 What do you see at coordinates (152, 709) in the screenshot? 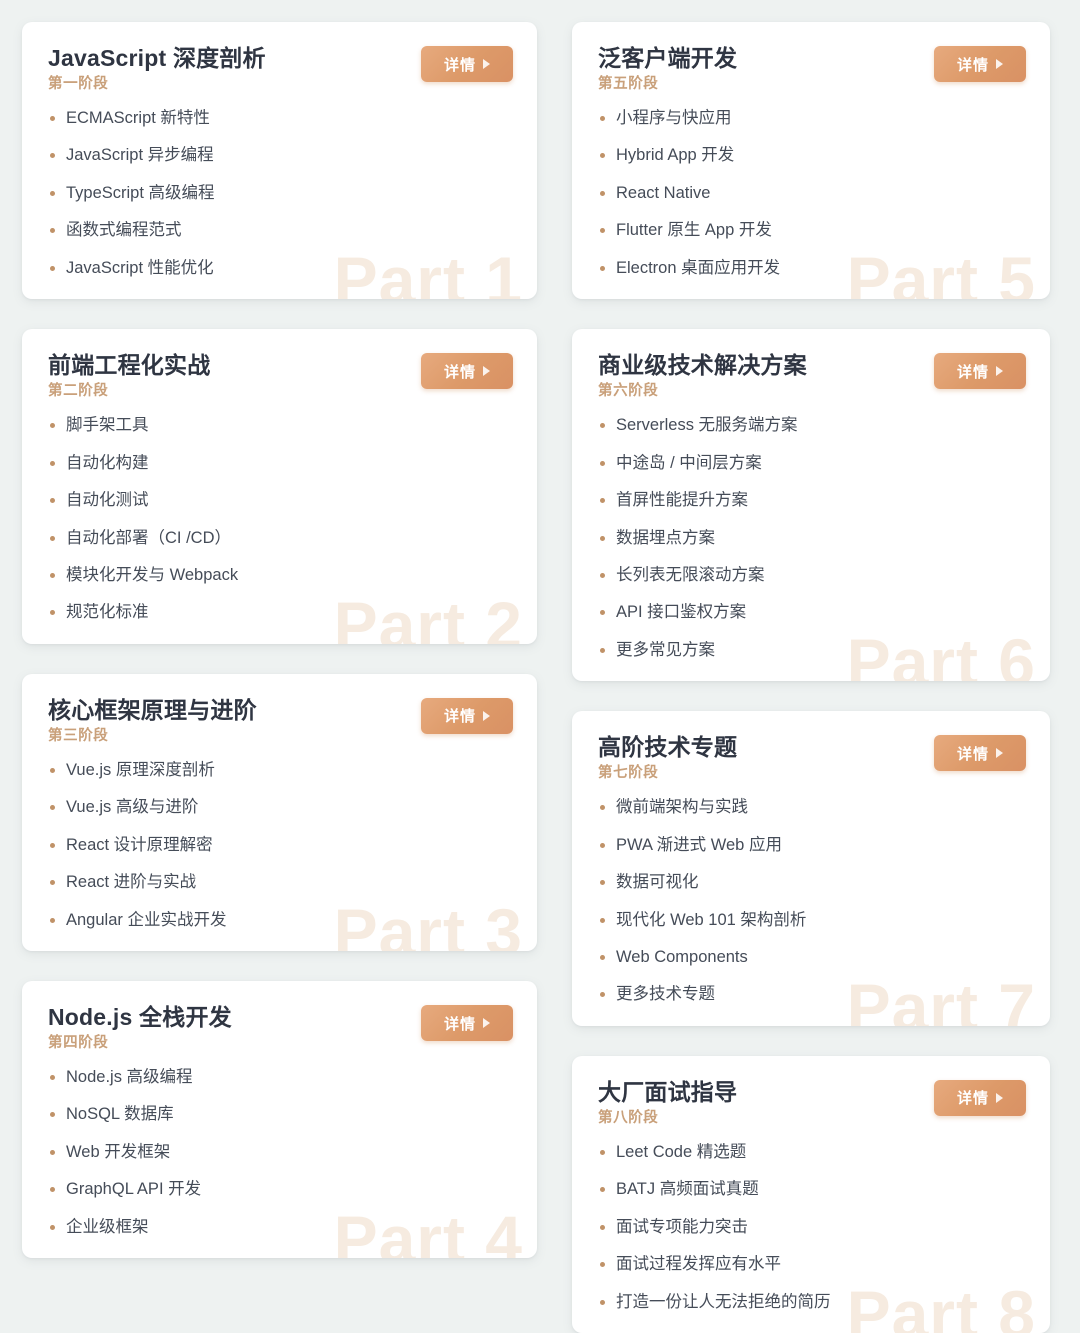
I see `card-title: 核心框架原理与进阶` at bounding box center [152, 709].